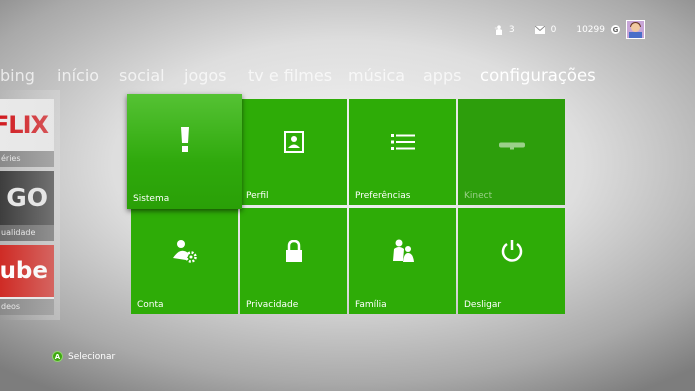 This screenshot has height=391, width=695. What do you see at coordinates (635, 29) in the screenshot?
I see `avatar` at bounding box center [635, 29].